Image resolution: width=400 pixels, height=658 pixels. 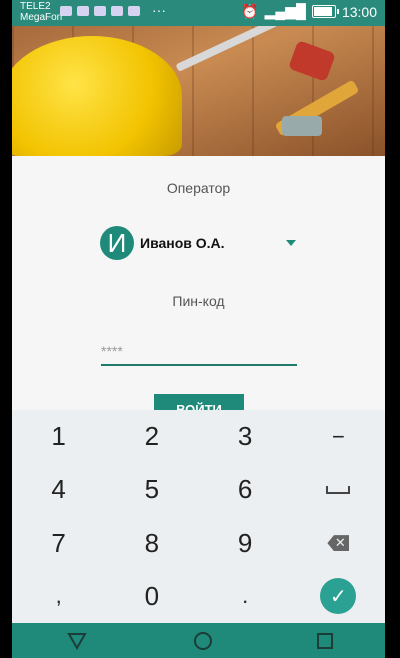 I want to click on space-icon, so click(x=338, y=489).